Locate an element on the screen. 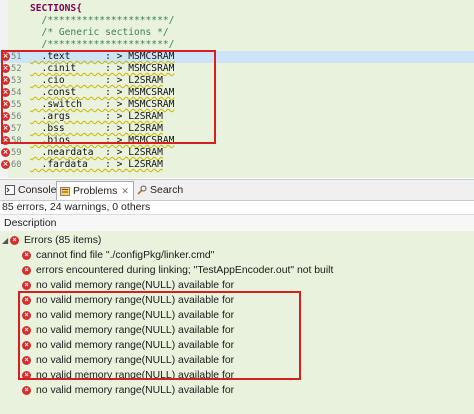 The width and height of the screenshot is (474, 414). code-text: .bios : > MSMCSRAM is located at coordinates (102, 140).